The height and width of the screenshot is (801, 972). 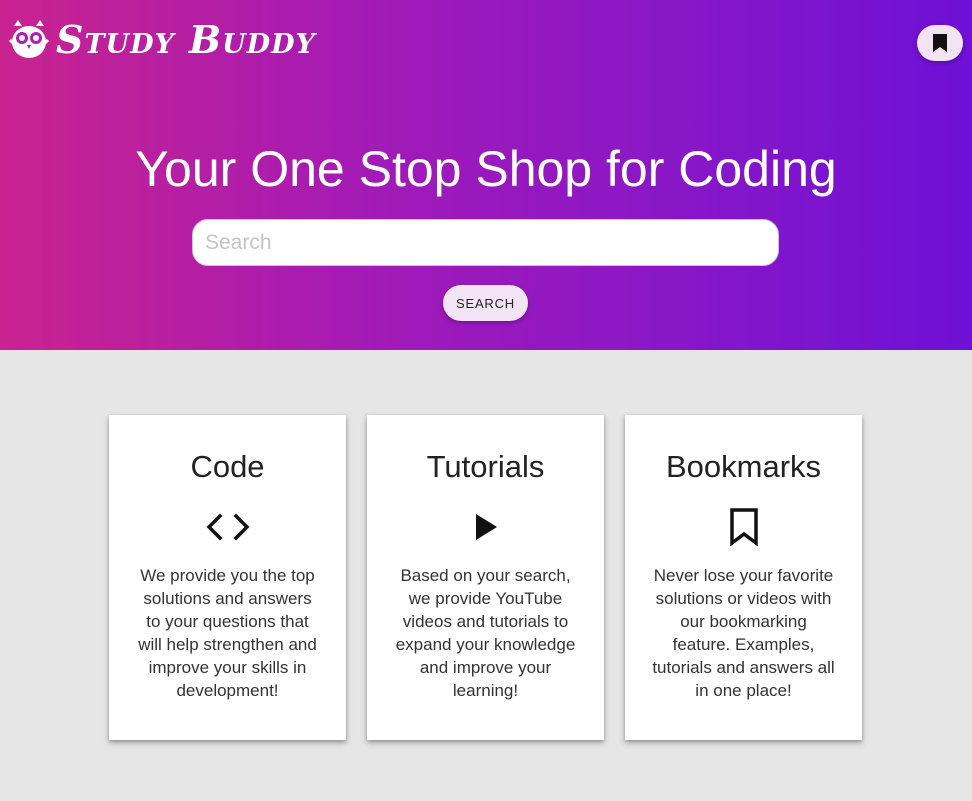 I want to click on search-button: SEARCH, so click(x=485, y=303).